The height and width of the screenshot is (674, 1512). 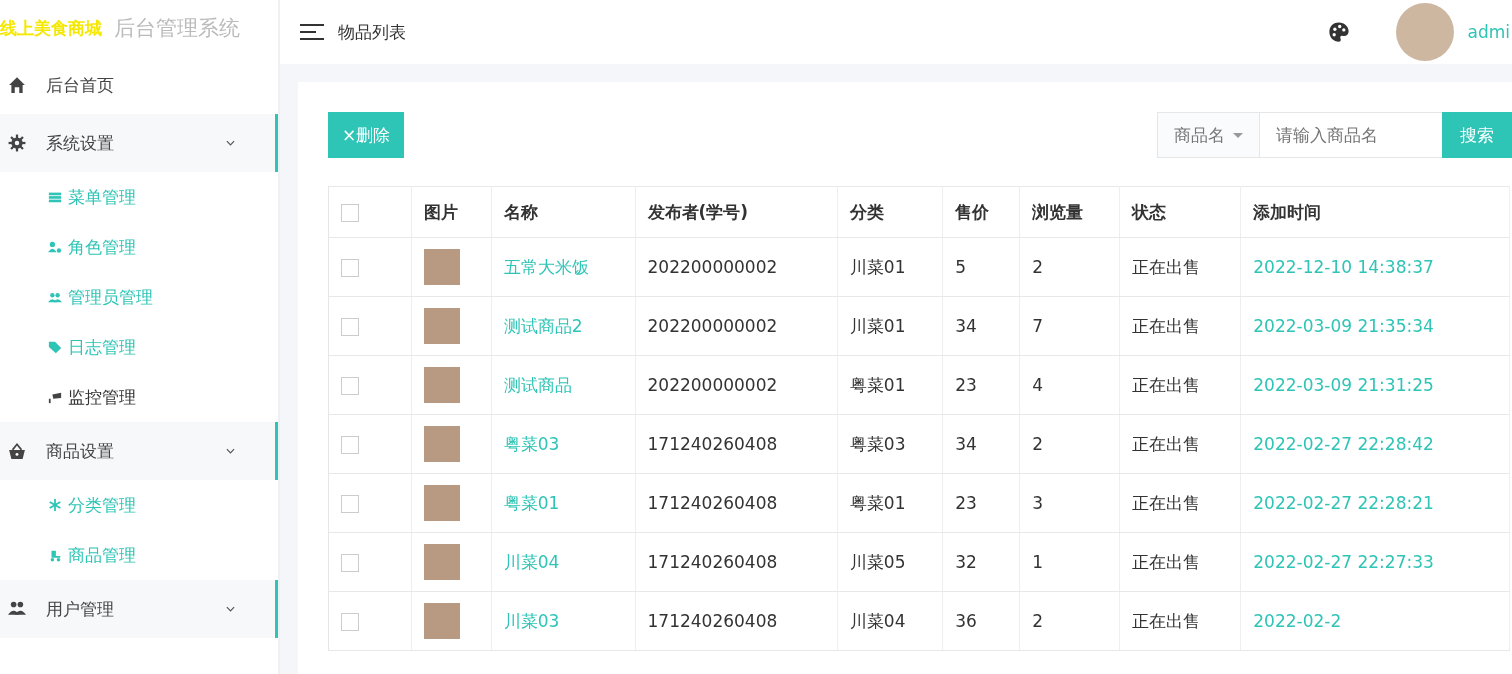 What do you see at coordinates (1069, 503) in the screenshot?
I see `table-cell: 3` at bounding box center [1069, 503].